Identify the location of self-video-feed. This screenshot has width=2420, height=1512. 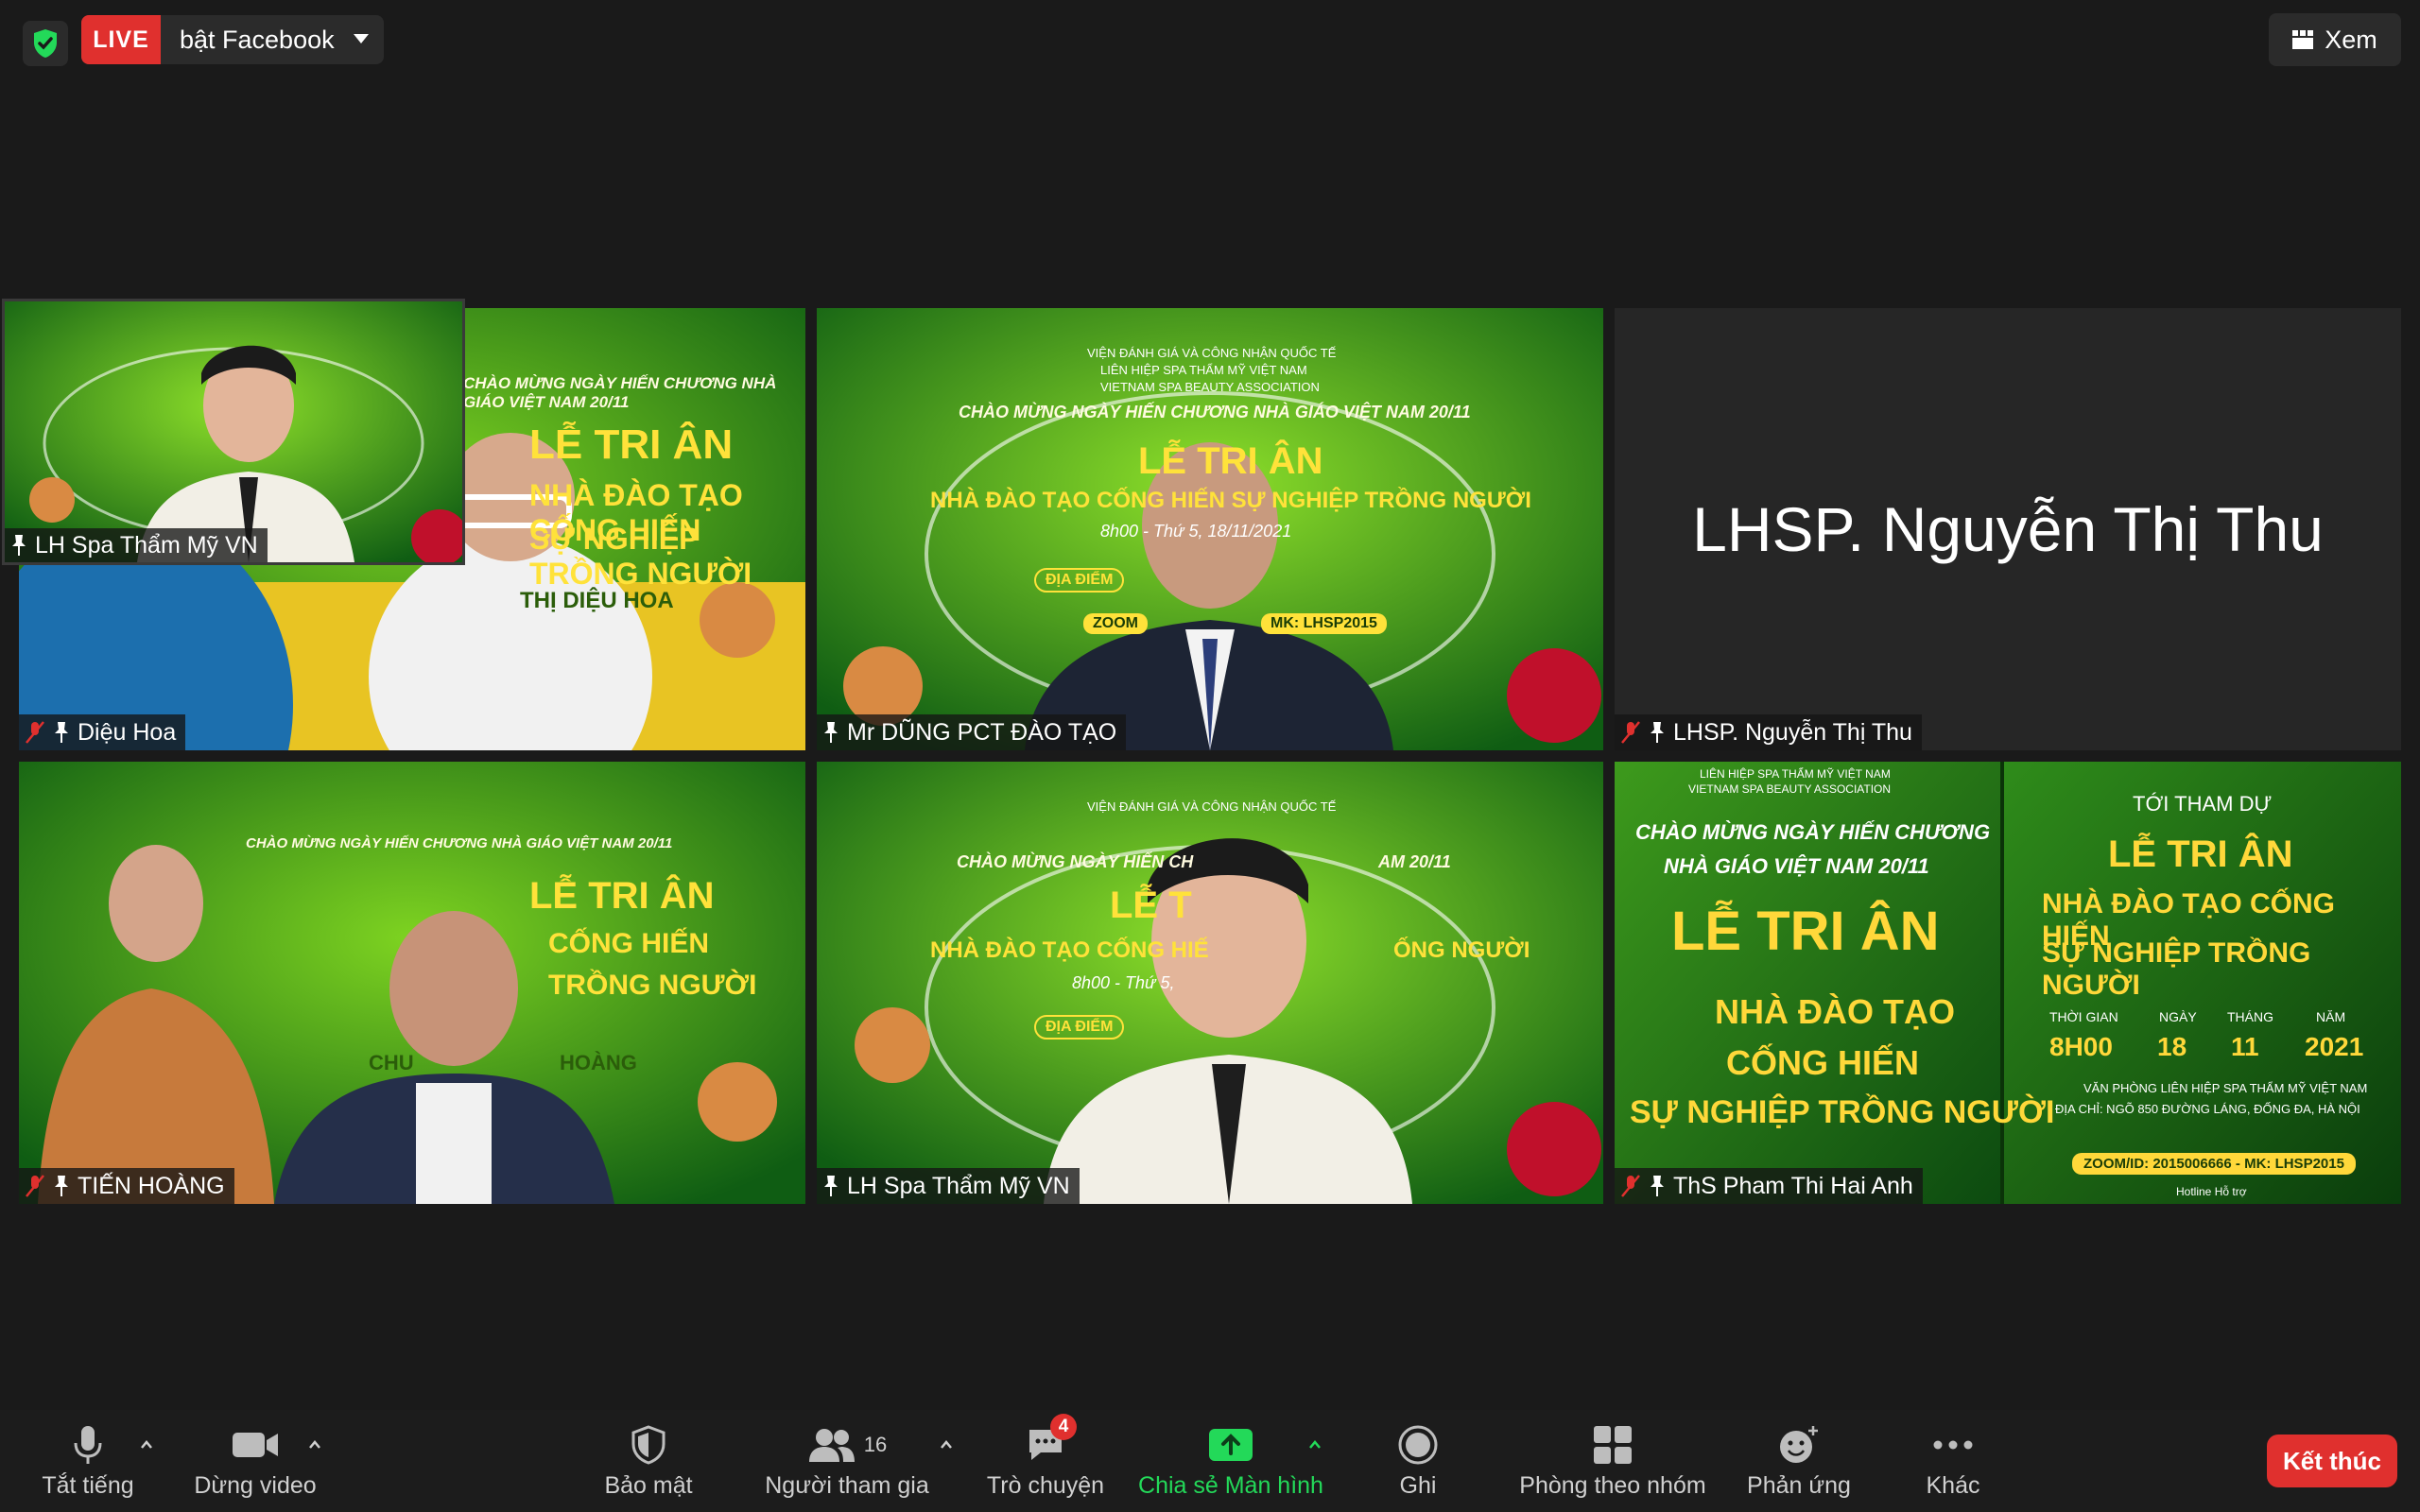
(234, 431).